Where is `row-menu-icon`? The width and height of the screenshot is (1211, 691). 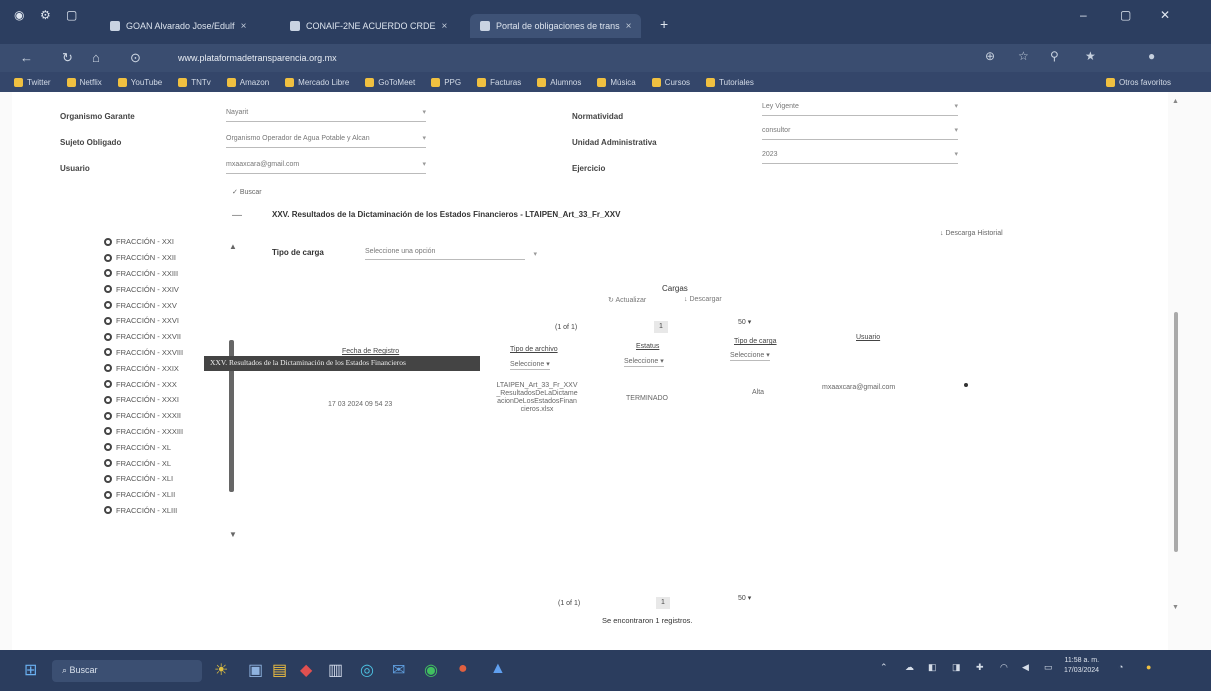 row-menu-icon is located at coordinates (966, 385).